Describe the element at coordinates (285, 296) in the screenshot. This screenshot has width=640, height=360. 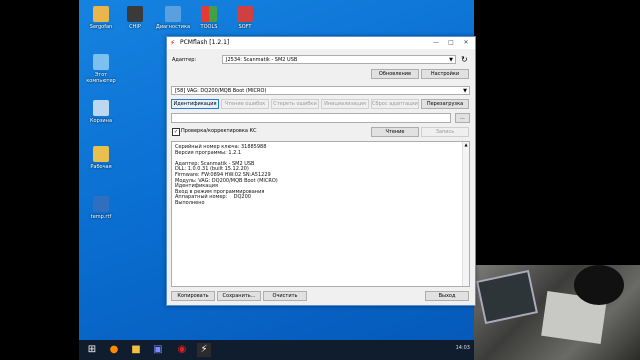
I see `clear-button: Очистить` at that location.